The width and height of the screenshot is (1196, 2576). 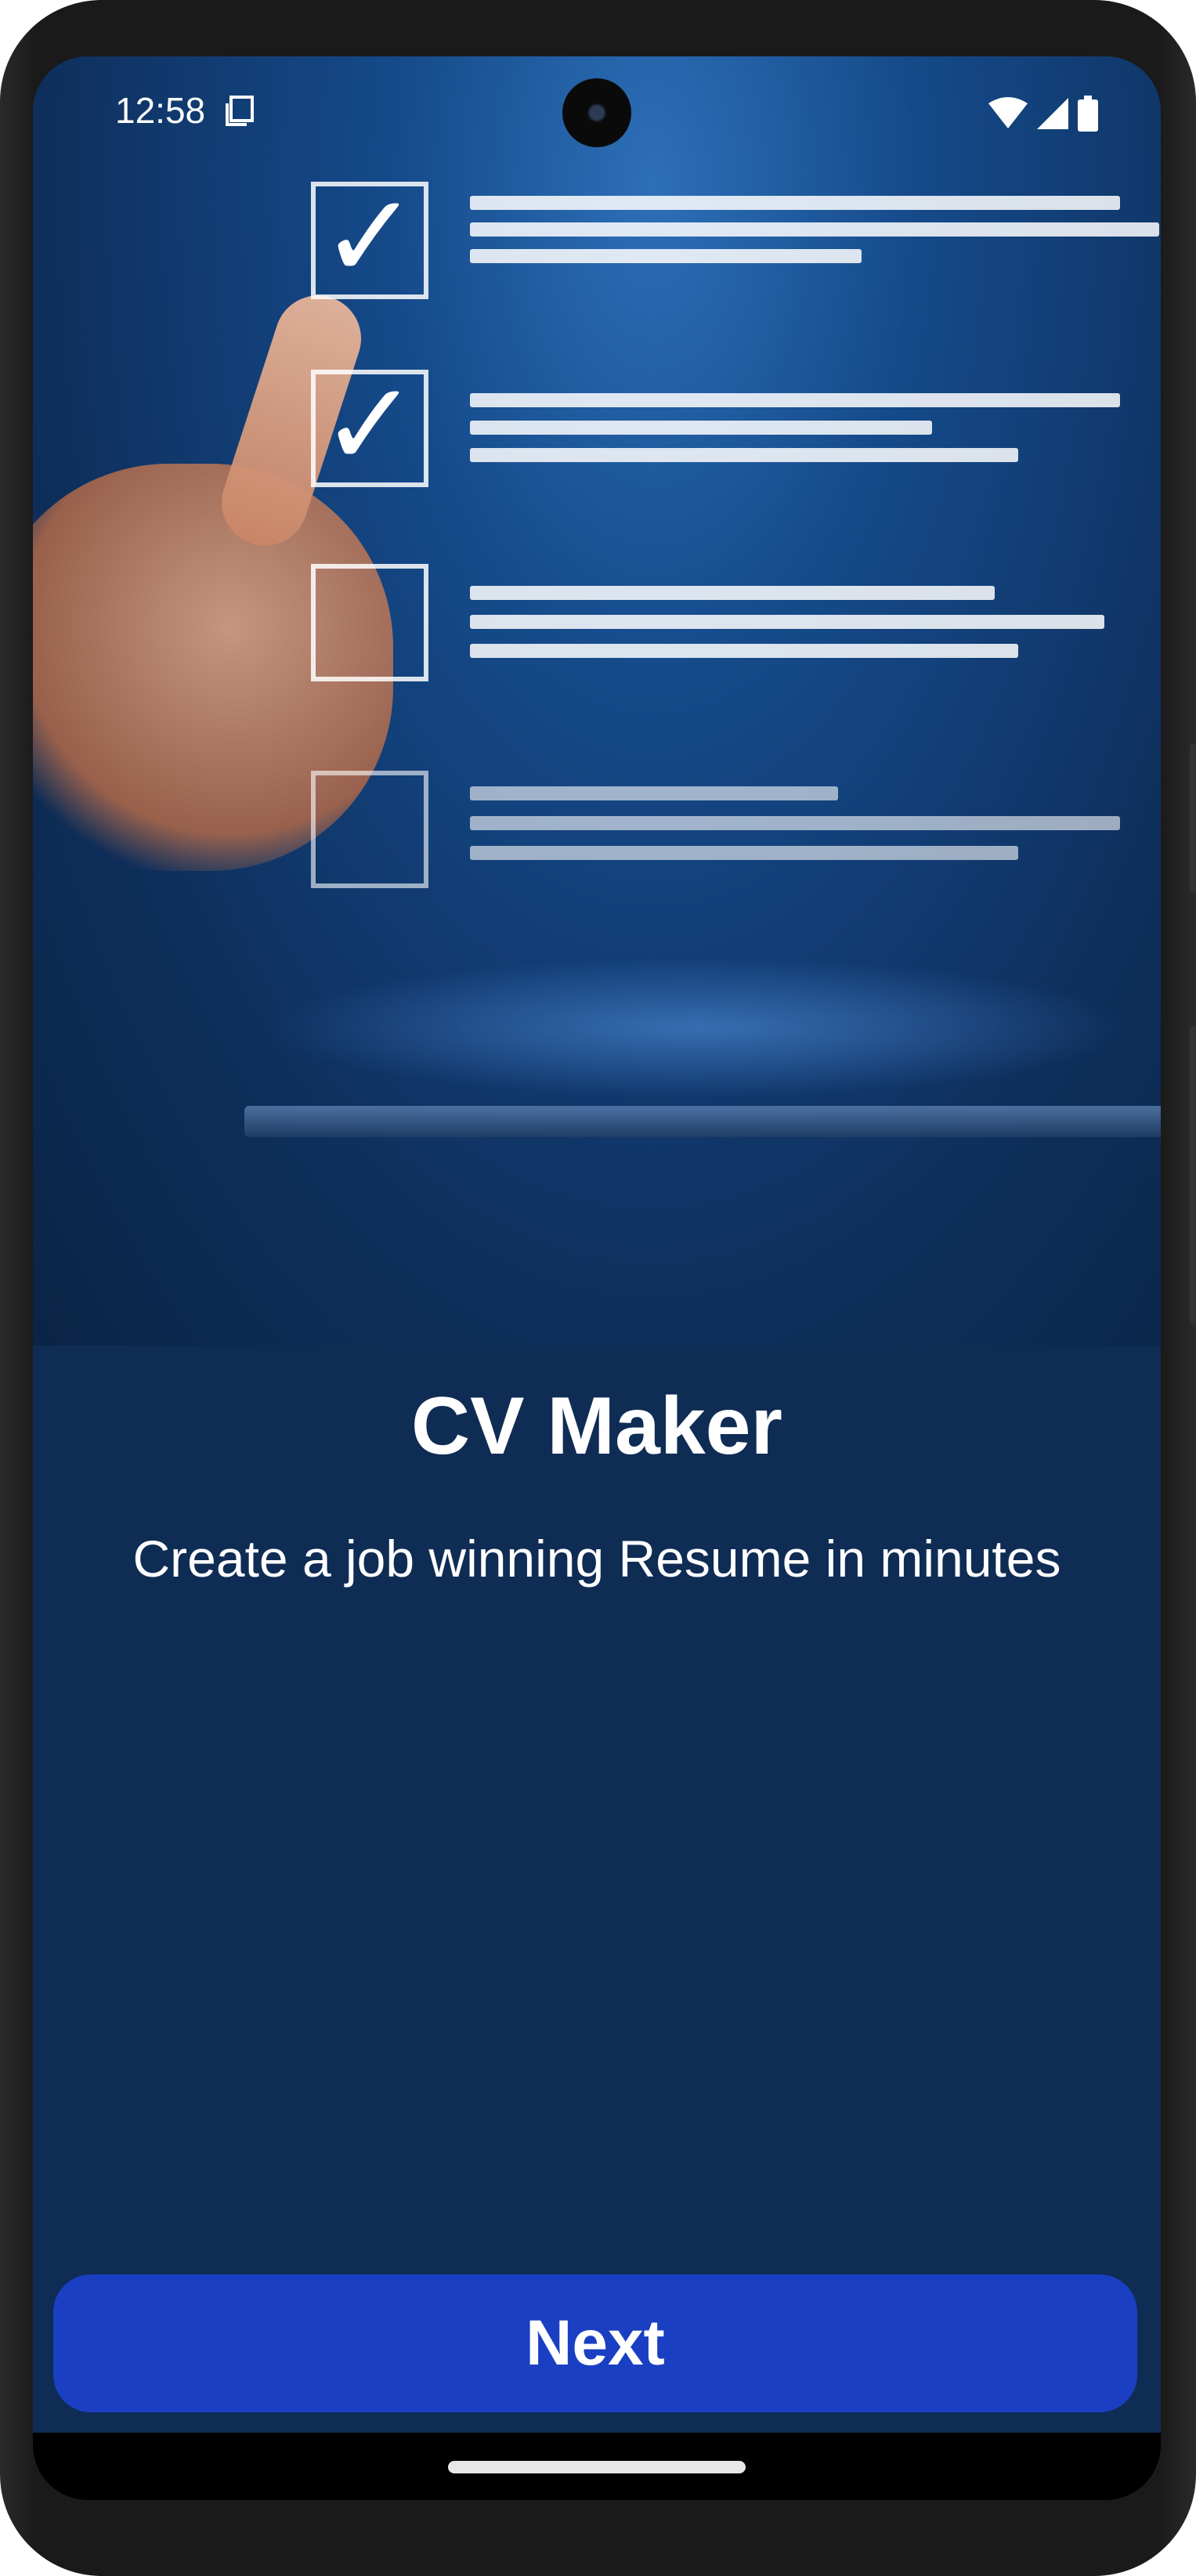 What do you see at coordinates (698, 1027) in the screenshot?
I see `tablet-glow` at bounding box center [698, 1027].